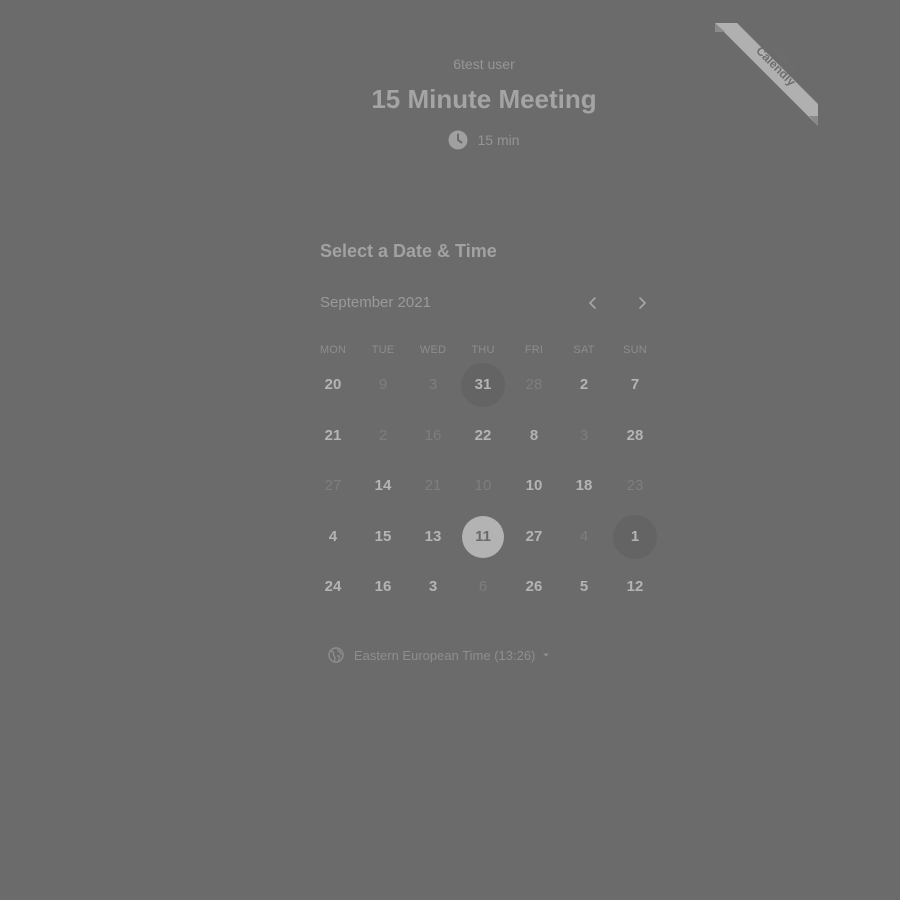 The image size is (900, 900). What do you see at coordinates (458, 140) in the screenshot?
I see `clock-icon` at bounding box center [458, 140].